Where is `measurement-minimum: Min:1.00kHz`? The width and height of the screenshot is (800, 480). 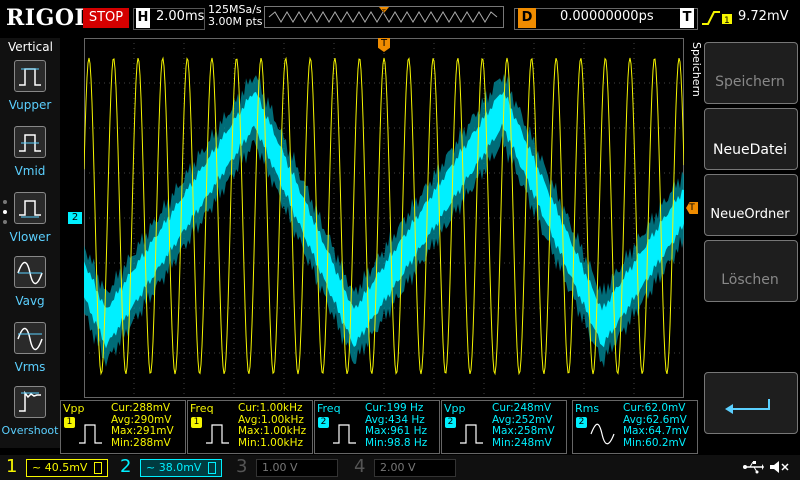 measurement-minimum: Min:1.00kHz is located at coordinates (271, 442).